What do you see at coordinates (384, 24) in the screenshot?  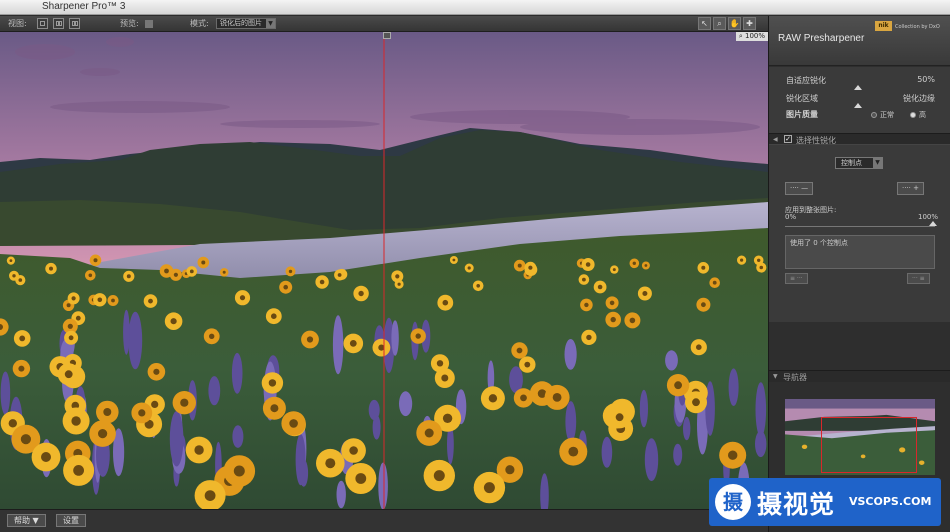 I see `toolbar: 视图: 预览: 模式: 锐化后的图片 ▼ ↖ ⌕ ✋ ✚` at bounding box center [384, 24].